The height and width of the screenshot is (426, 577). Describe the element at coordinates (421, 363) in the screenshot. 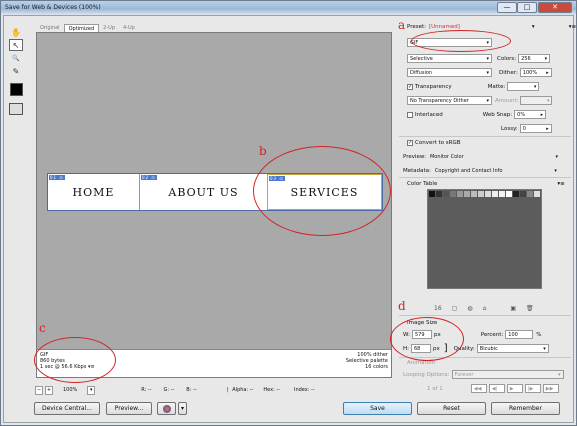

I see `animation-label: Animation` at that location.